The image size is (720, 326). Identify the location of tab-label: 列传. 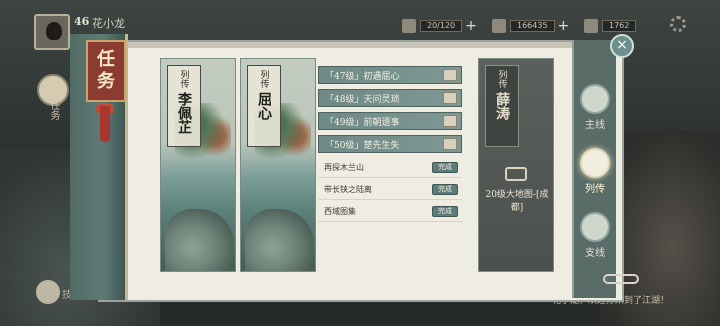
(595, 189).